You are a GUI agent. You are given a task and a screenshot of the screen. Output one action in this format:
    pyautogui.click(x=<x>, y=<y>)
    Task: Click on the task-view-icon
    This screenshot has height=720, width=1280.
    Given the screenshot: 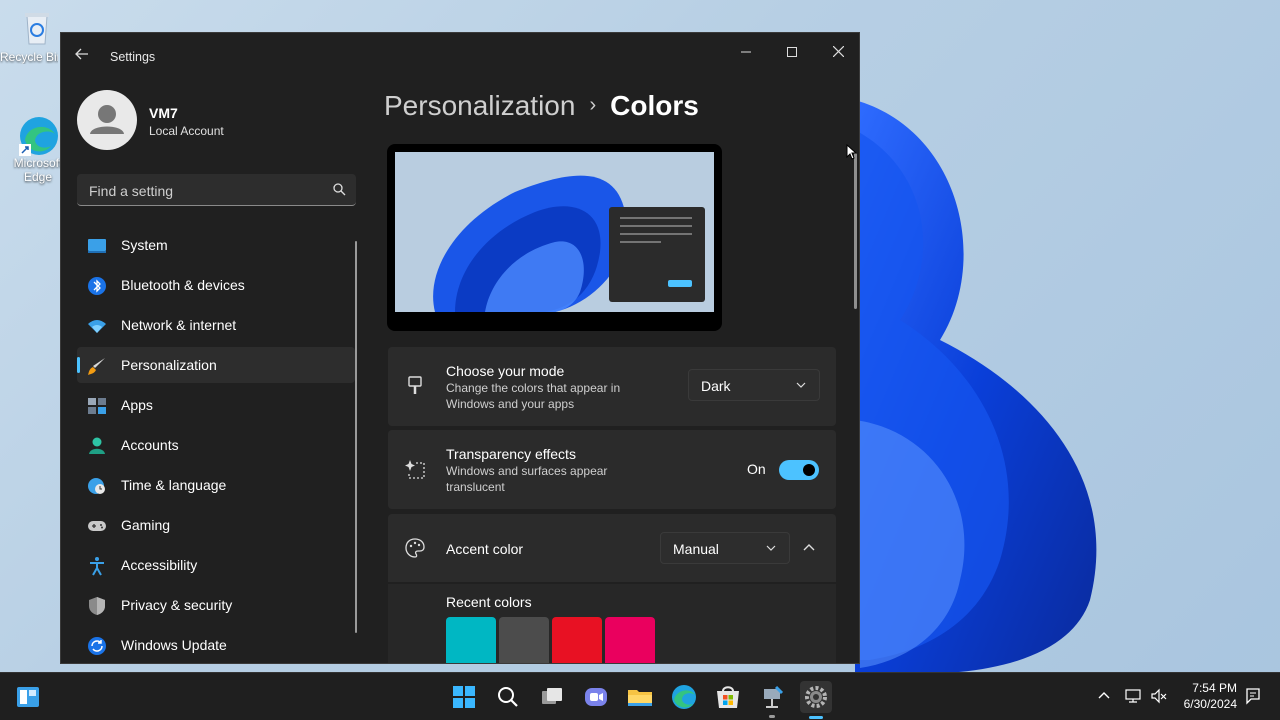 What is the action you would take?
    pyautogui.click(x=552, y=696)
    